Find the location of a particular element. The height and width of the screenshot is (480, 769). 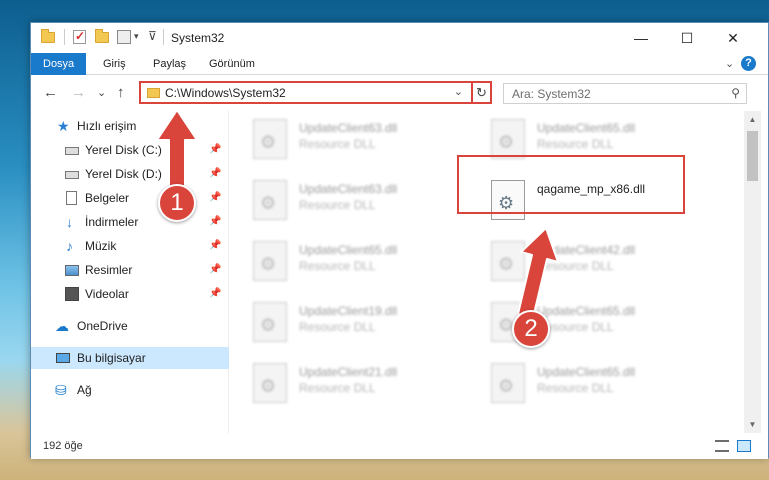

computer-icon is located at coordinates (63, 358).